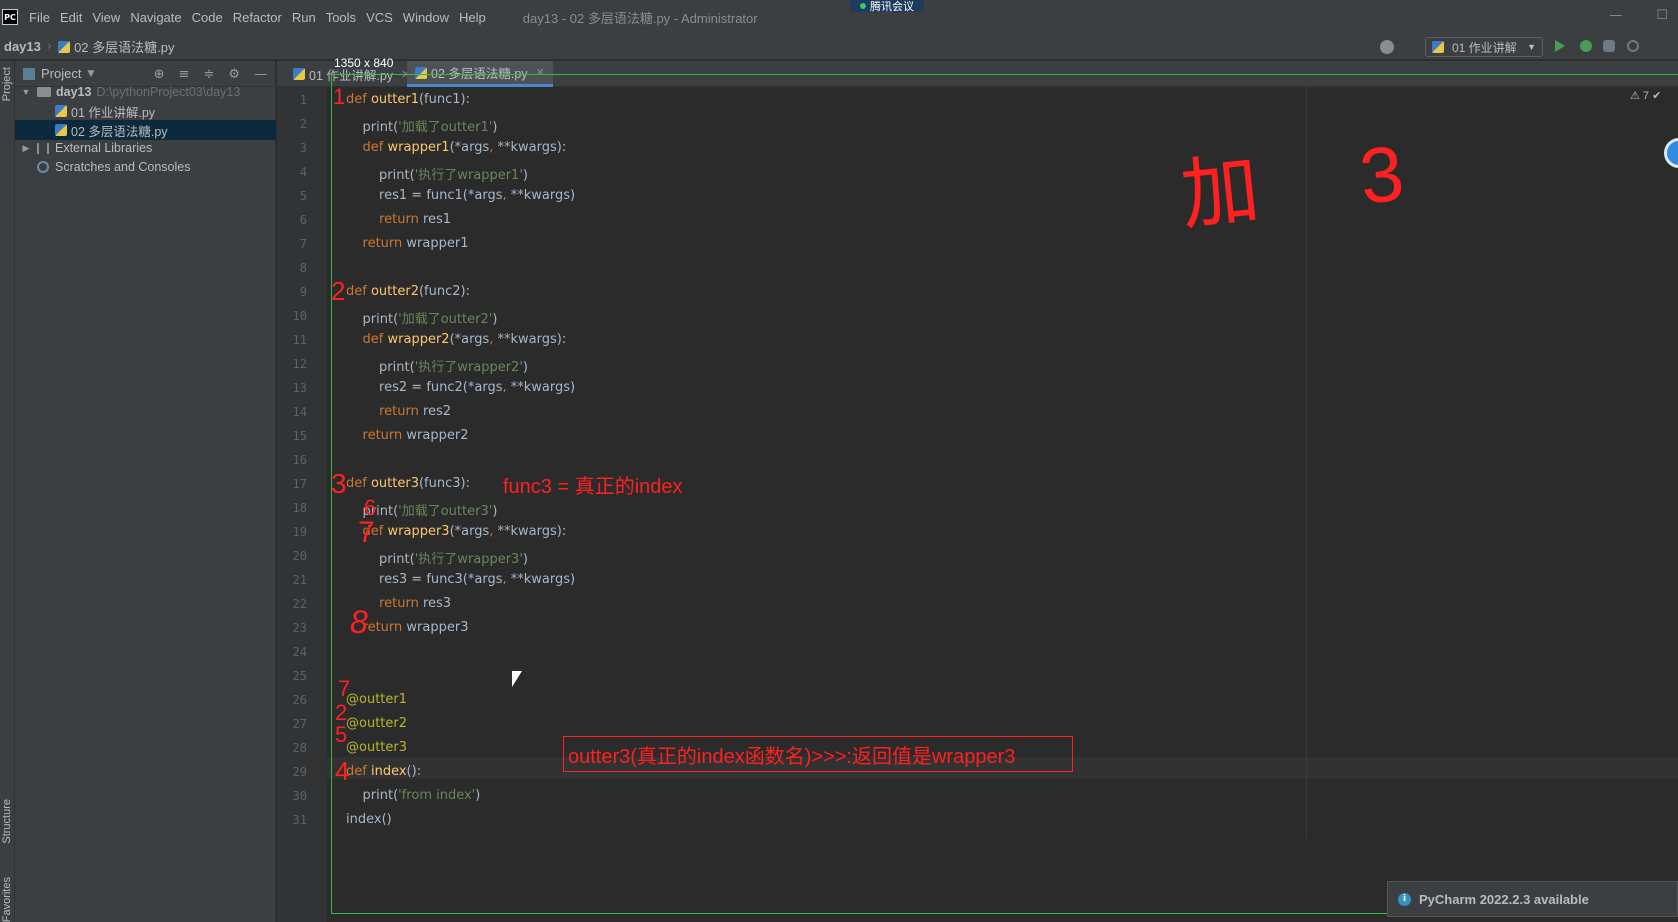 The width and height of the screenshot is (1678, 922). What do you see at coordinates (303, 148) in the screenshot?
I see `line-number: 3` at bounding box center [303, 148].